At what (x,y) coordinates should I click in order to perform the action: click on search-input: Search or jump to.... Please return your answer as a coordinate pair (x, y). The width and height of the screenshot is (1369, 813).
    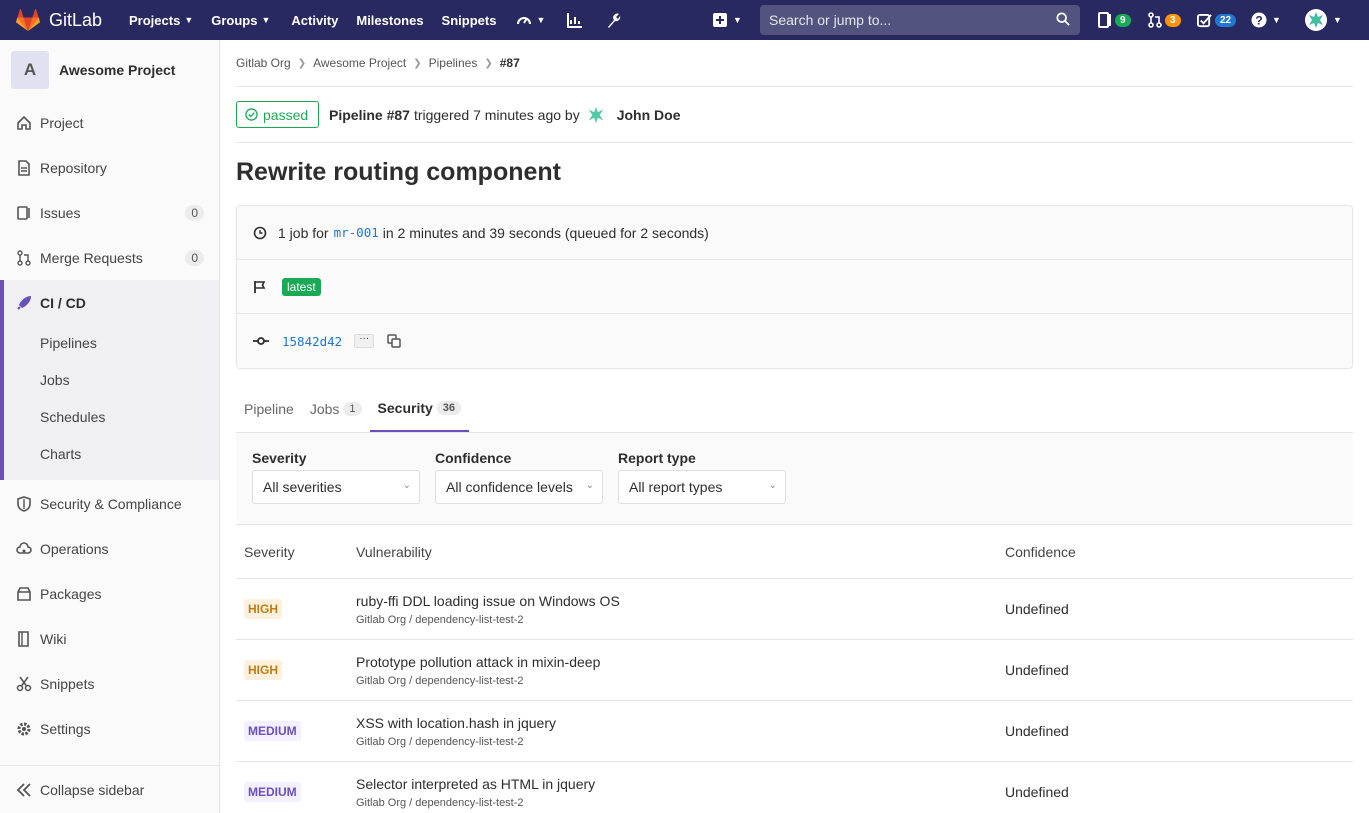
    Looking at the image, I should click on (920, 20).